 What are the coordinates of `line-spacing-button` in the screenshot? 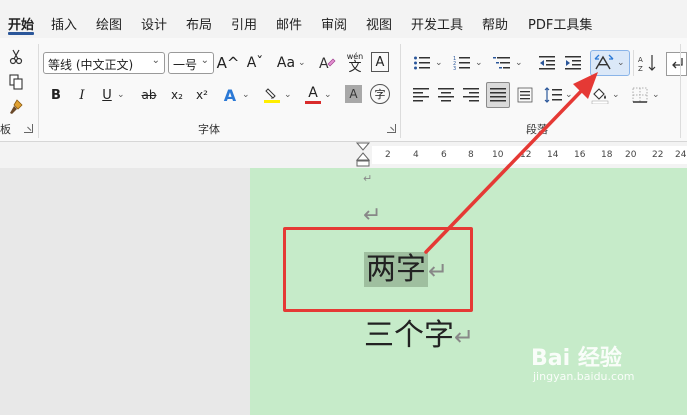 It's located at (553, 95).